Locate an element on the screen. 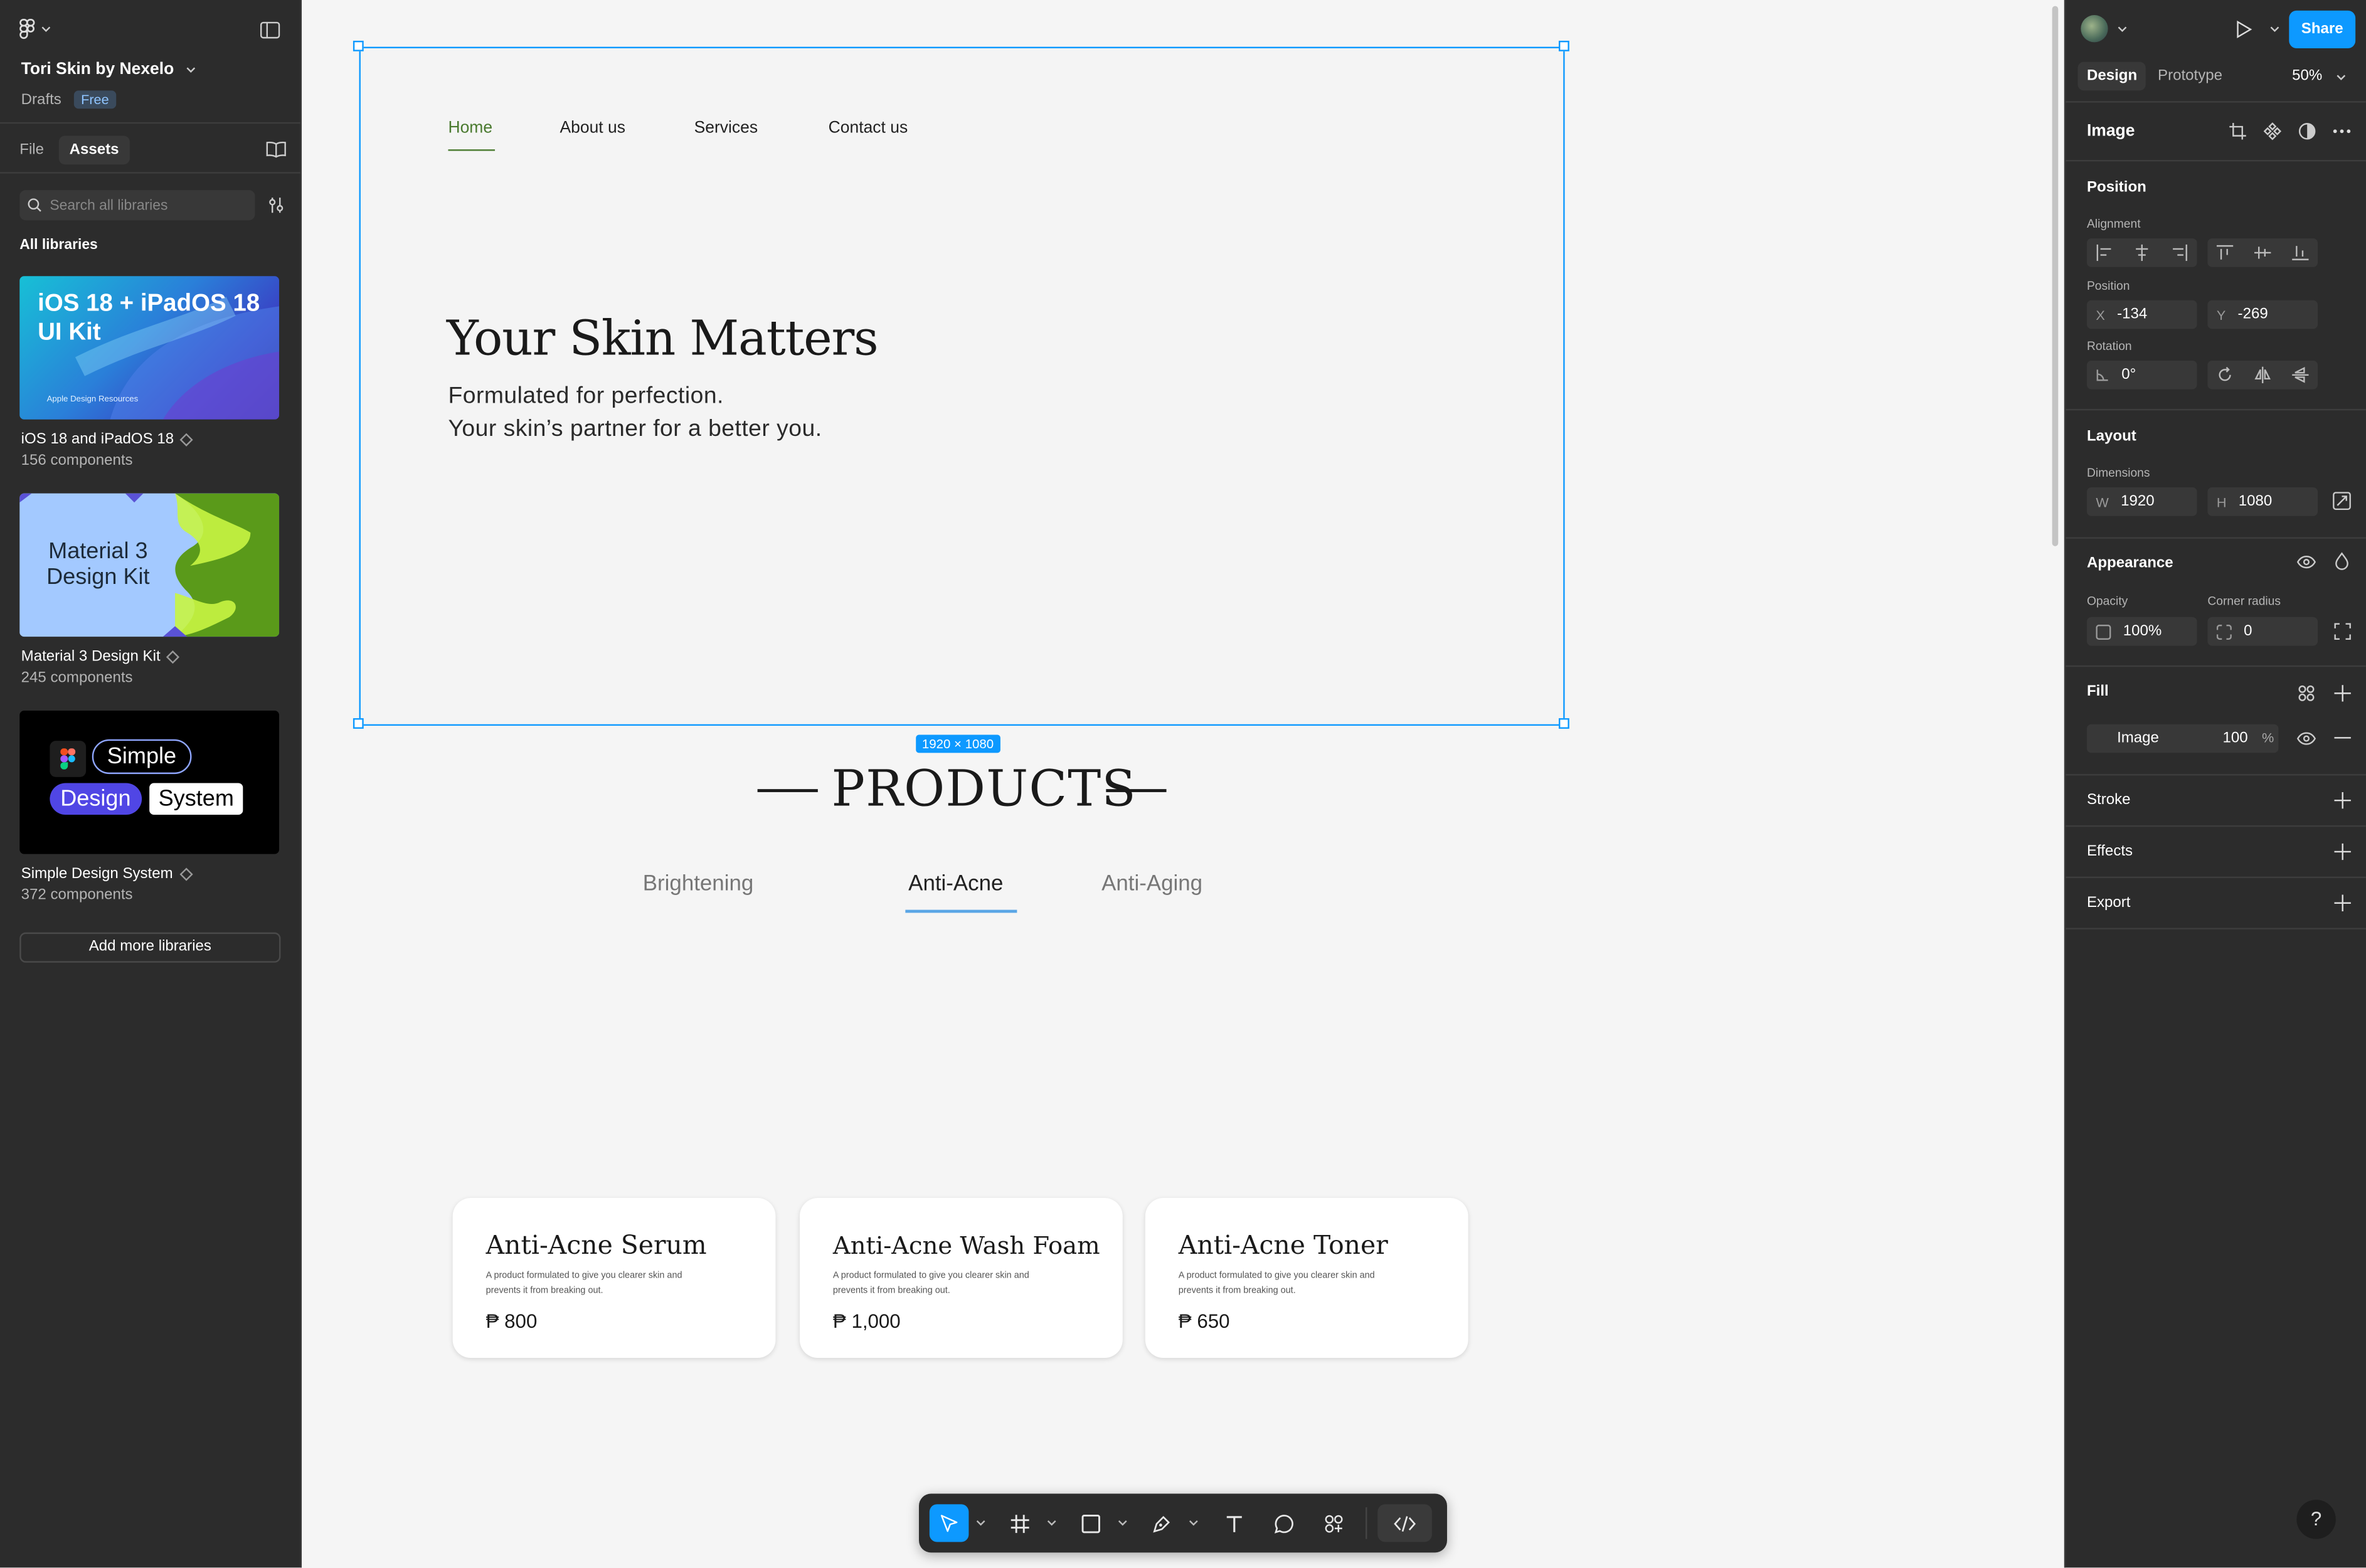 The height and width of the screenshot is (1568, 2366). tab-anti-acne: Anti-Acne is located at coordinates (955, 884).